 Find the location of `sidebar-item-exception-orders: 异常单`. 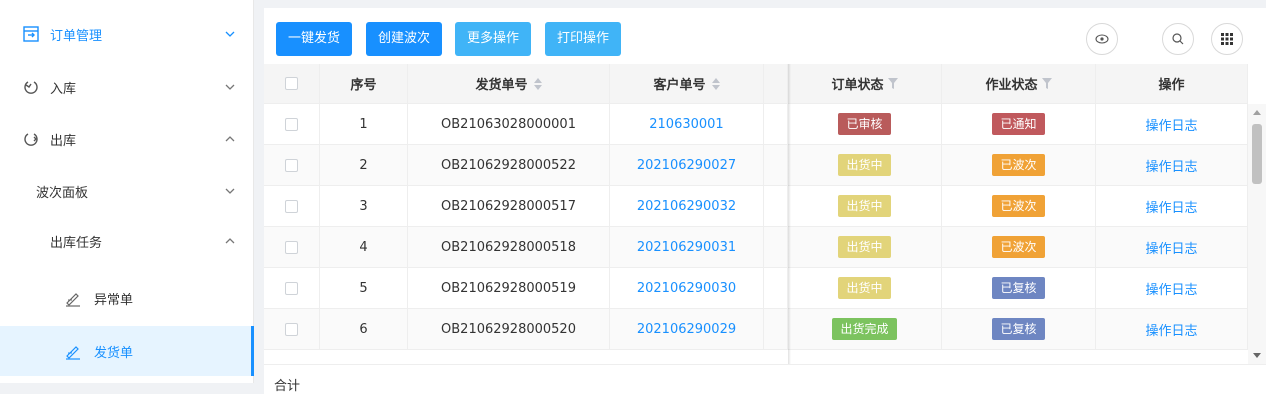

sidebar-item-exception-orders: 异常单 is located at coordinates (127, 298).